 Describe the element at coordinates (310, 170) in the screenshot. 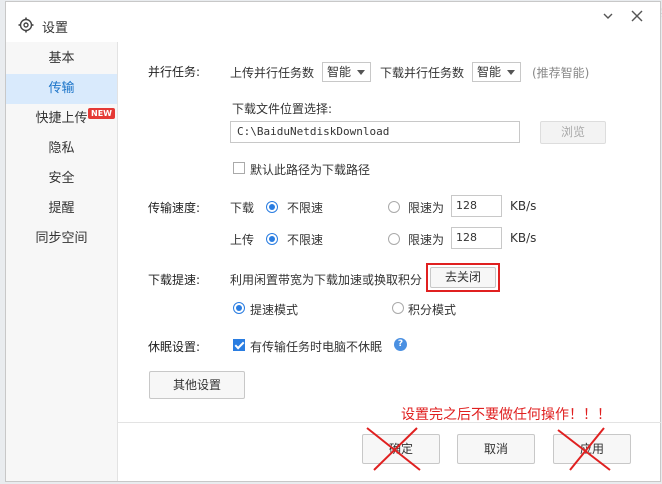

I see `default-path-label: 默认此路径为下载路径` at that location.